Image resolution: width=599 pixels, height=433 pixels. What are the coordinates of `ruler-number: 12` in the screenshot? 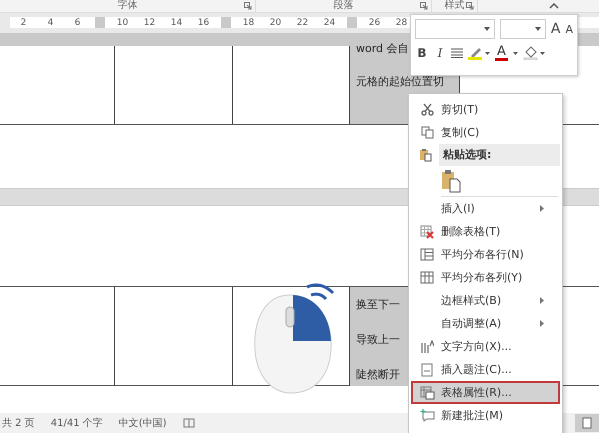 It's located at (149, 23).